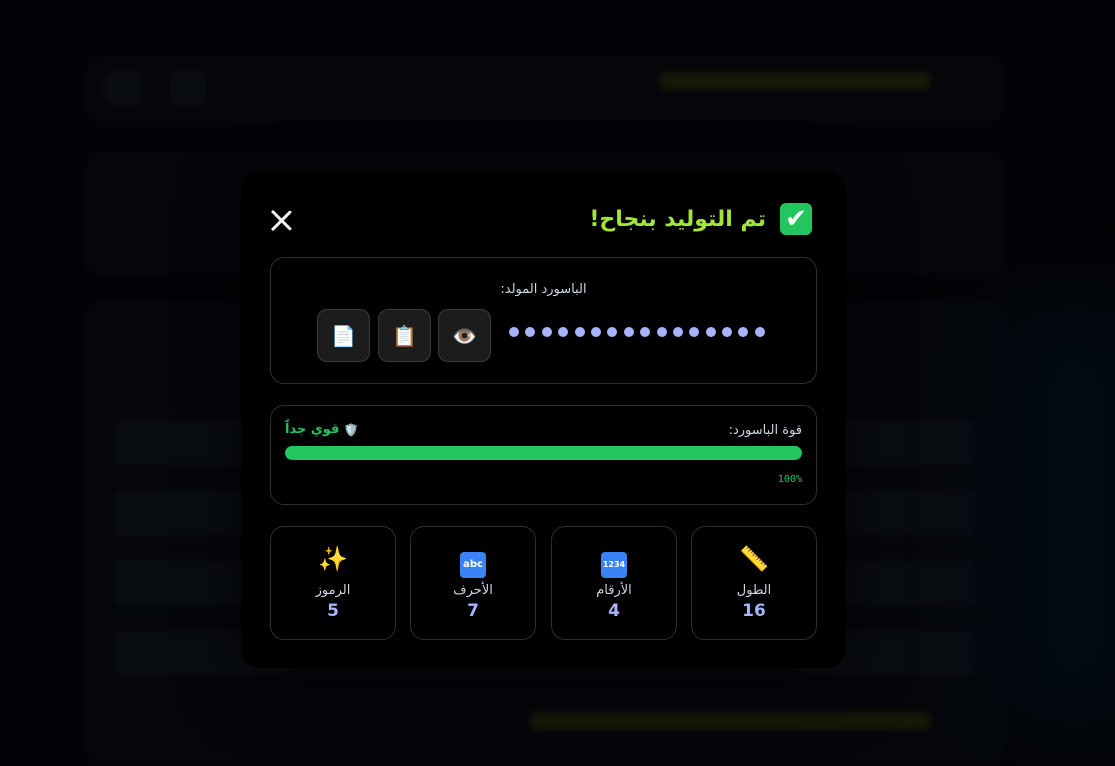 The image size is (1115, 766). Describe the element at coordinates (789, 479) in the screenshot. I see `strength-percent: 100%` at that location.